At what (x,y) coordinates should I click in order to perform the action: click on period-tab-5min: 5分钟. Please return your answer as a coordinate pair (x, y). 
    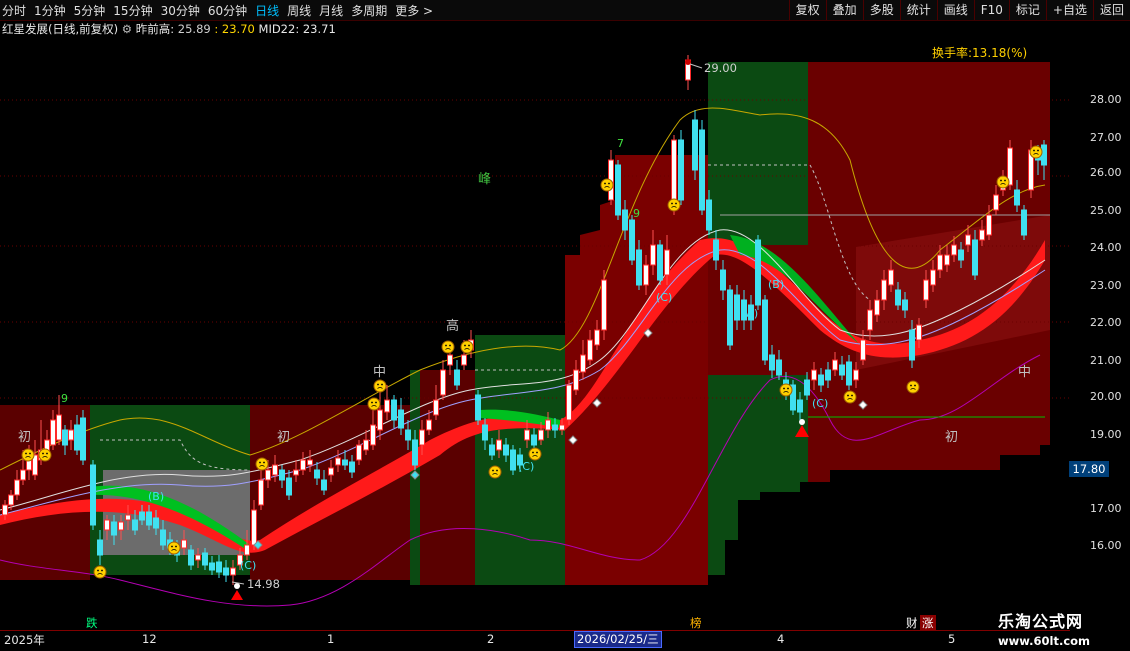
    Looking at the image, I should click on (90, 10).